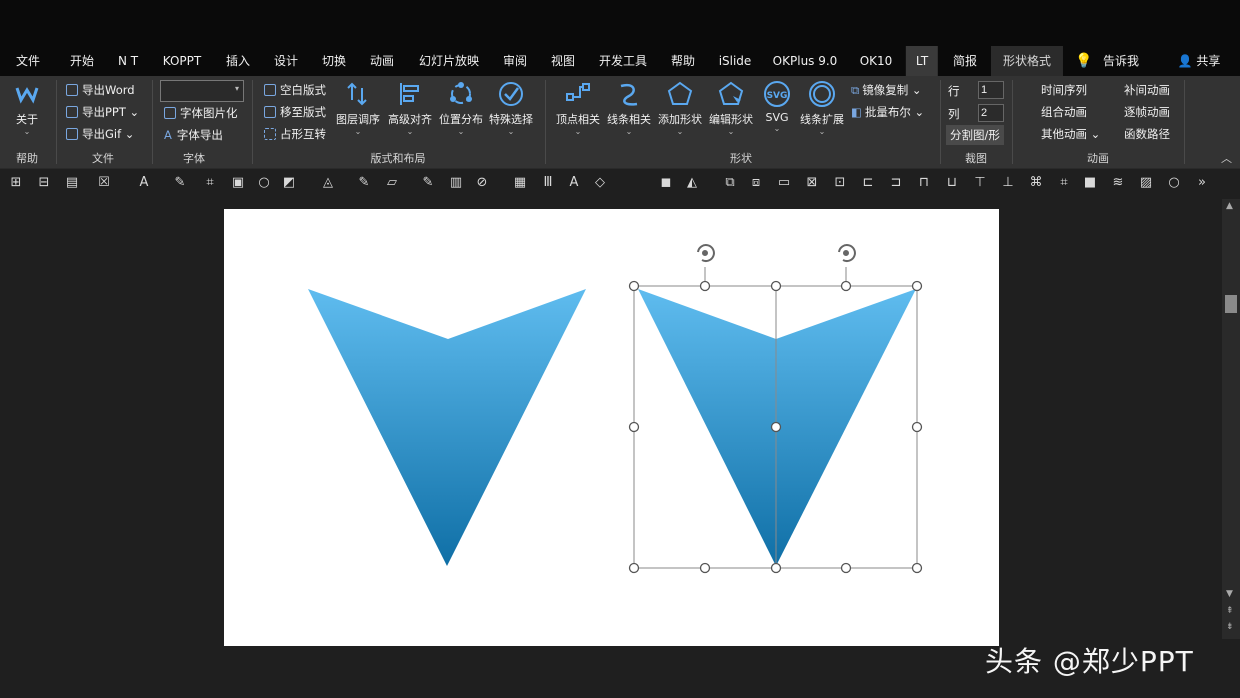 The height and width of the screenshot is (698, 1240). Describe the element at coordinates (210, 183) in the screenshot. I see `tool-icon: ⌗` at that location.